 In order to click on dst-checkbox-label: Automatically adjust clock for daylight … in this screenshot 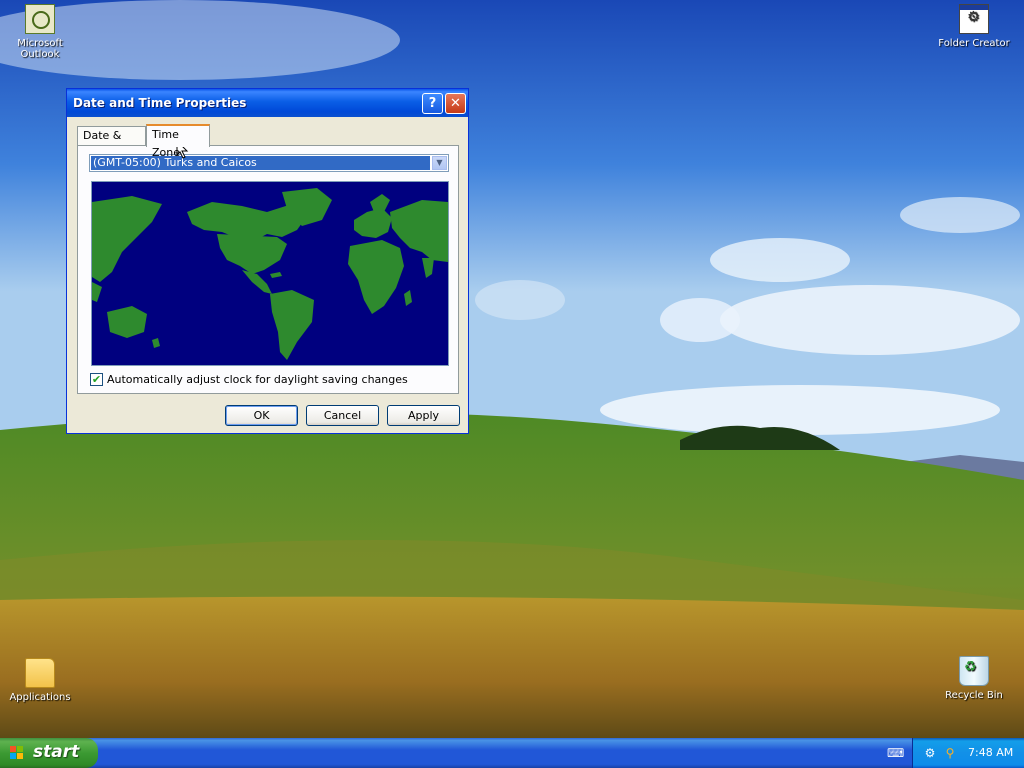, I will do `click(257, 379)`.